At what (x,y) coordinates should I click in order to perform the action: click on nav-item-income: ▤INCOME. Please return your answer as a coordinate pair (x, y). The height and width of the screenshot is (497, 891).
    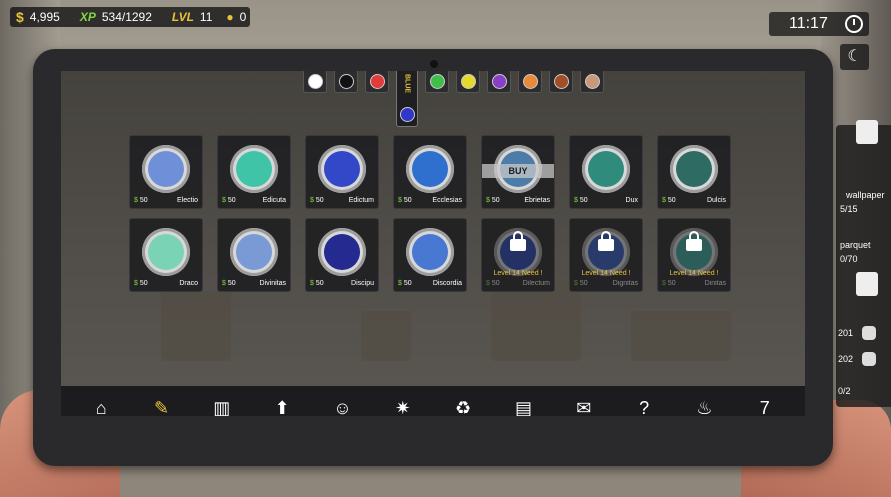
    Looking at the image, I should click on (523, 406).